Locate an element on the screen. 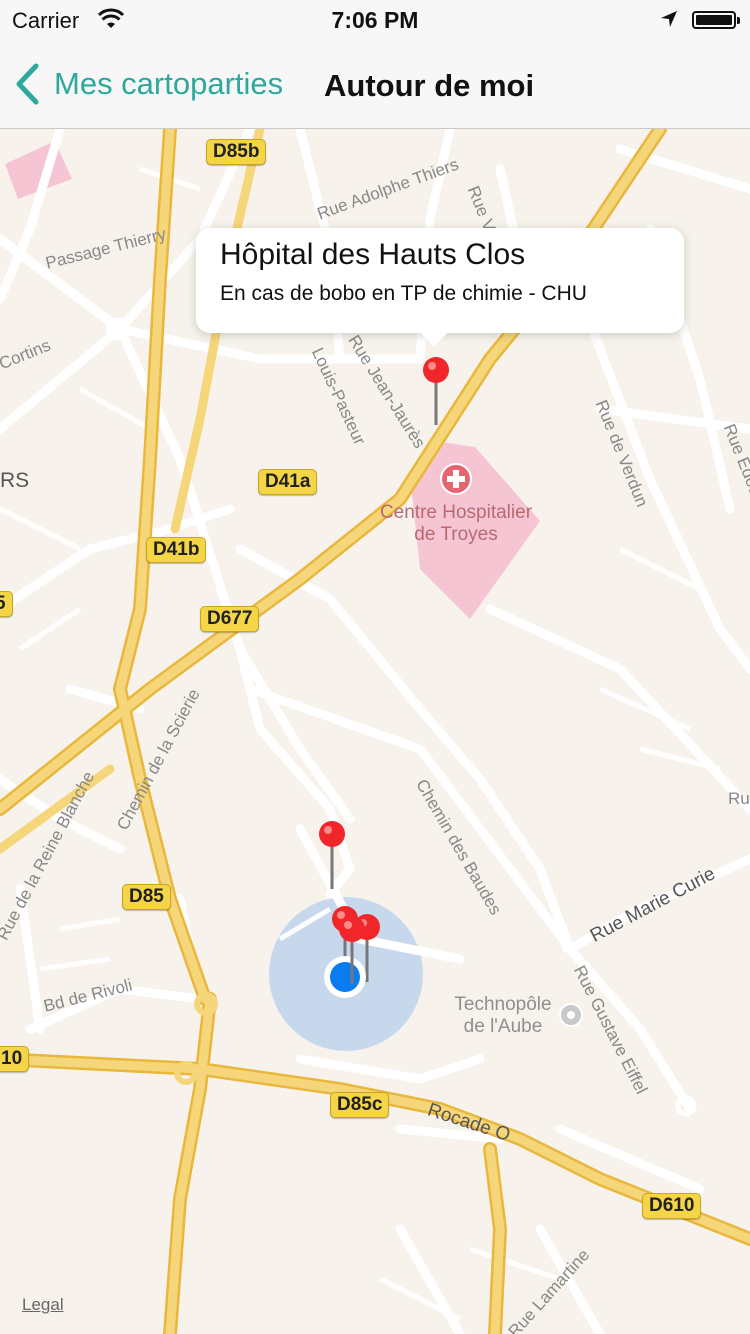  status-bar: Carrier 7:06 PM is located at coordinates (375, 20).